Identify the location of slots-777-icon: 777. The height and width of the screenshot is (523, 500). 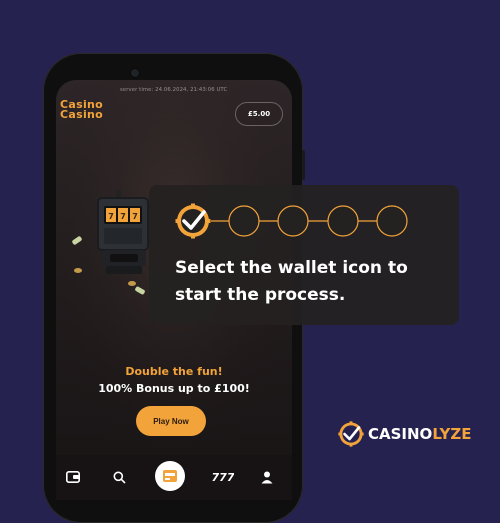
(223, 477).